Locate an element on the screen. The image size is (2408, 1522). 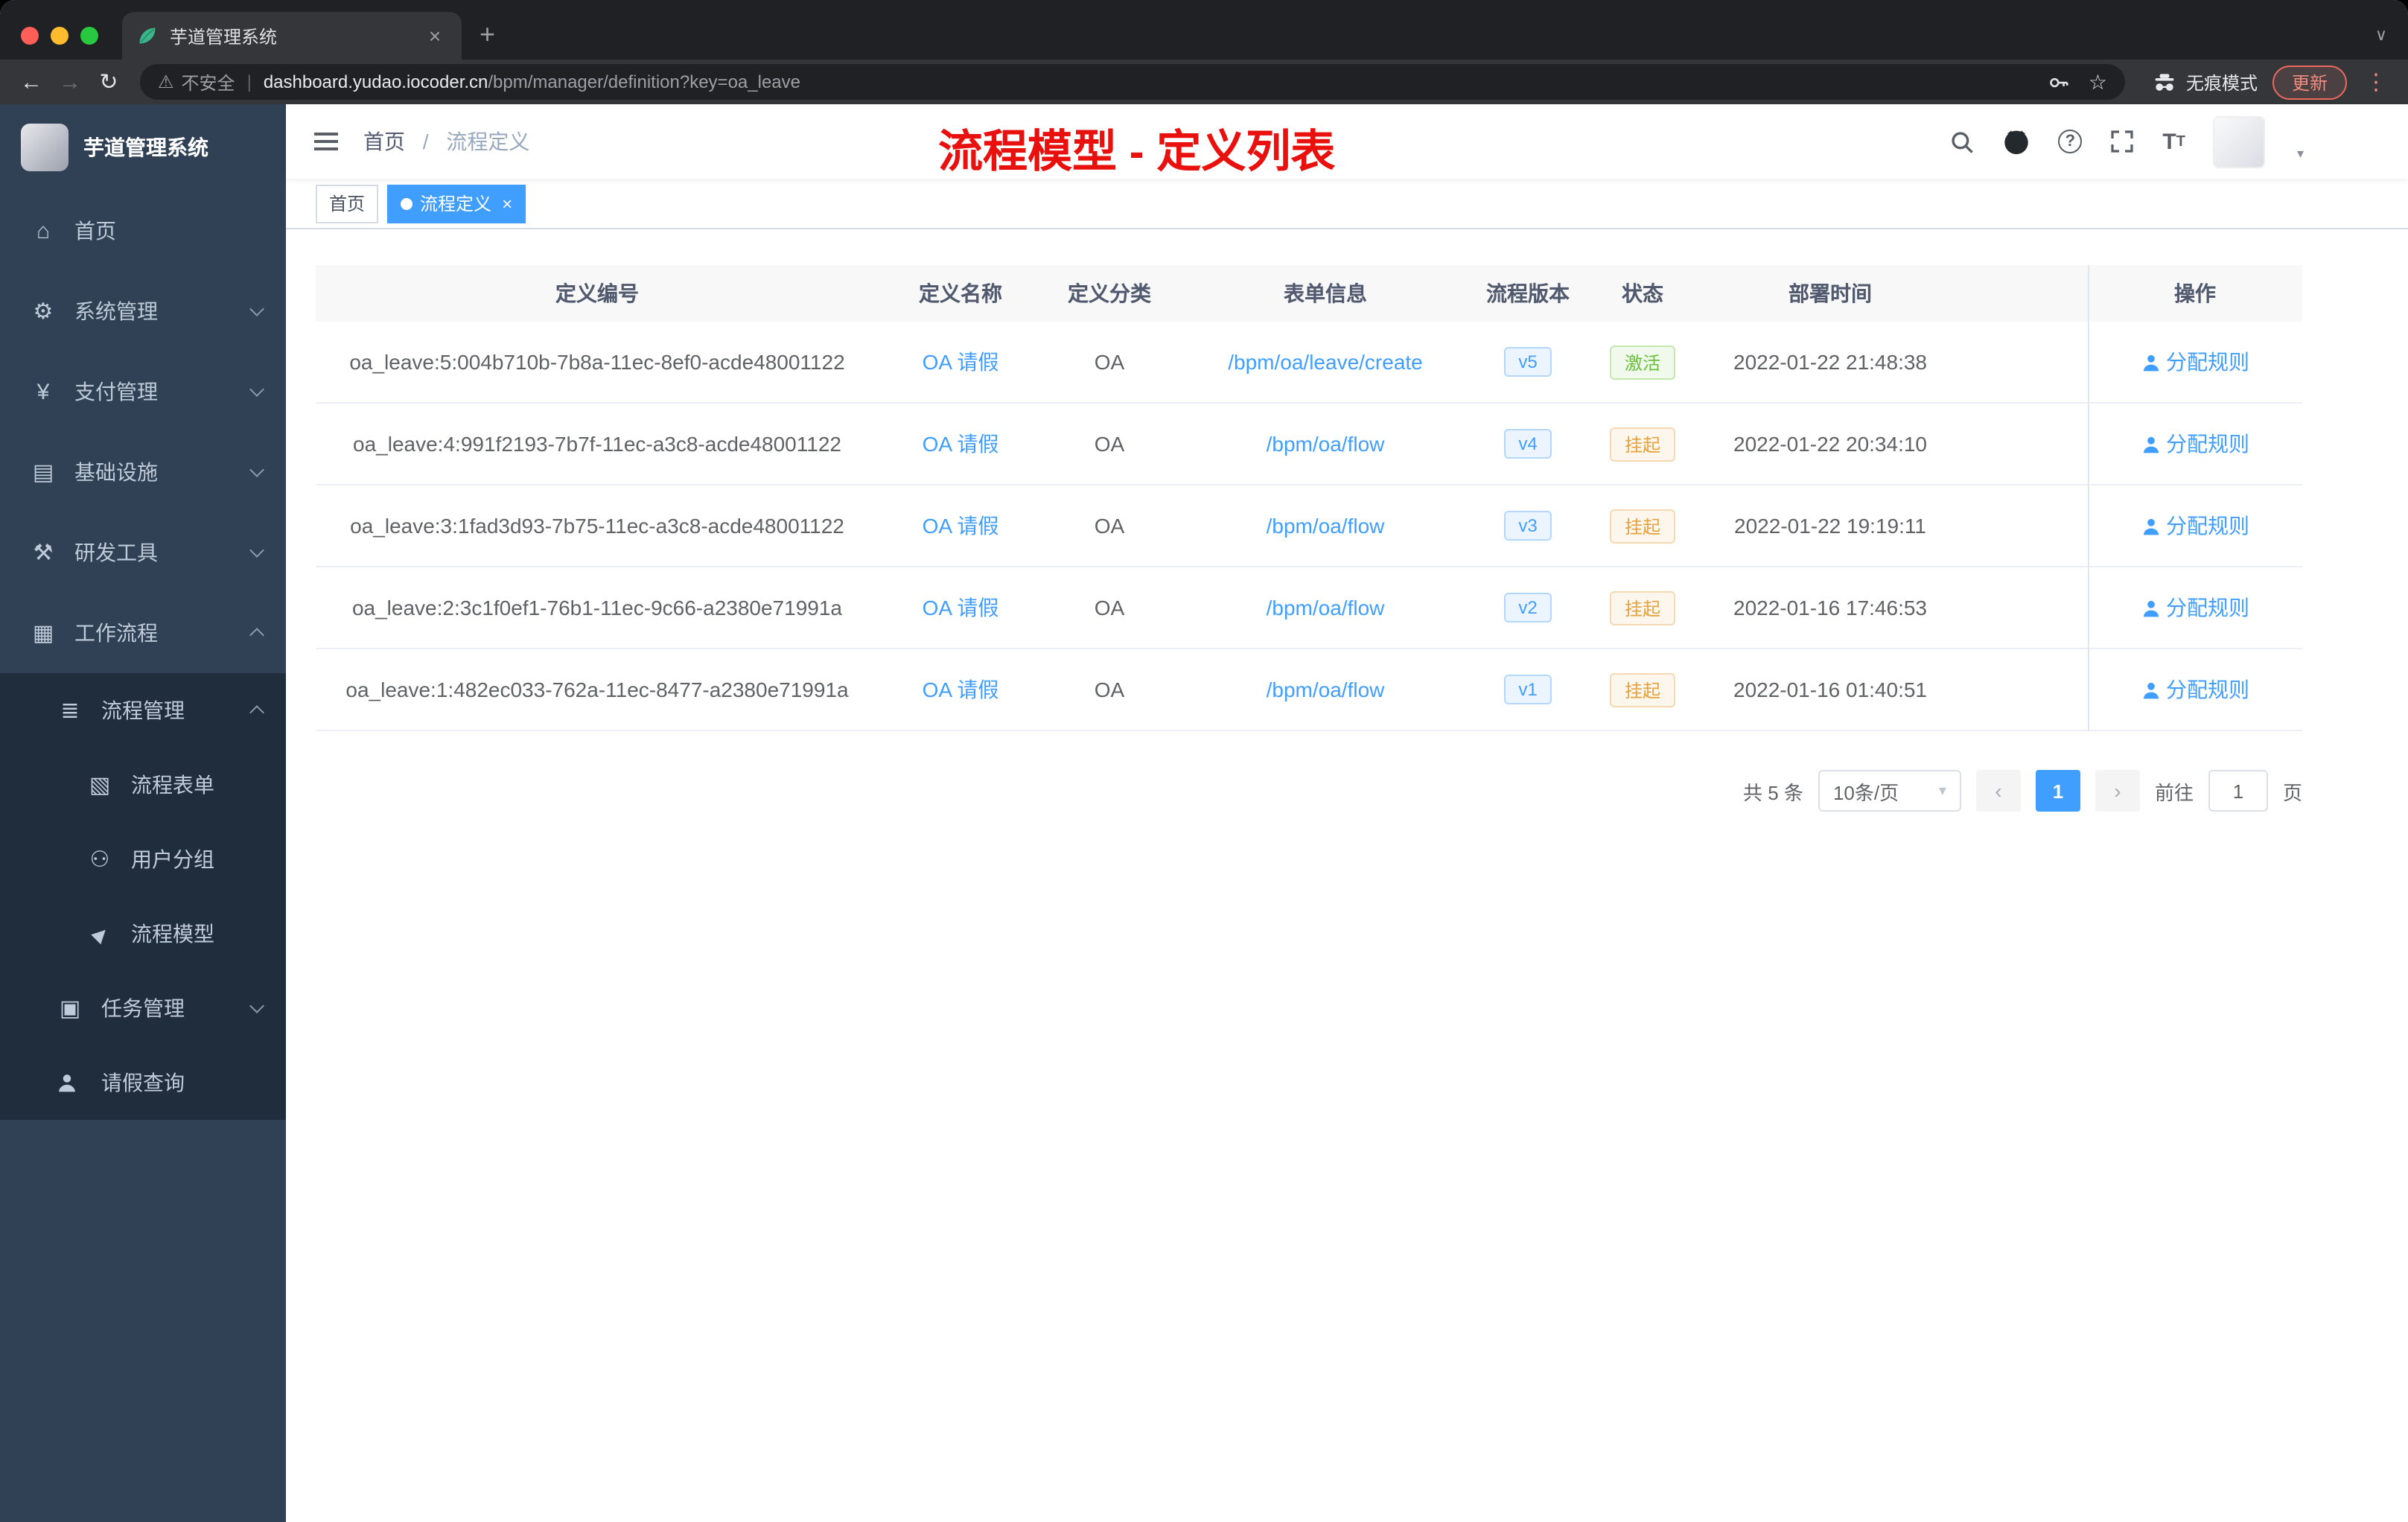
app-header: 首页 / 流程定义 流程模型 - 定义列表 ? TT ▾ is located at coordinates (1347, 141).